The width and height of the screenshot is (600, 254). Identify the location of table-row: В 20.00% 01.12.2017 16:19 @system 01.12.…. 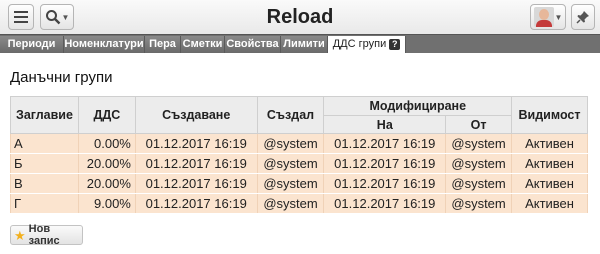
(299, 183).